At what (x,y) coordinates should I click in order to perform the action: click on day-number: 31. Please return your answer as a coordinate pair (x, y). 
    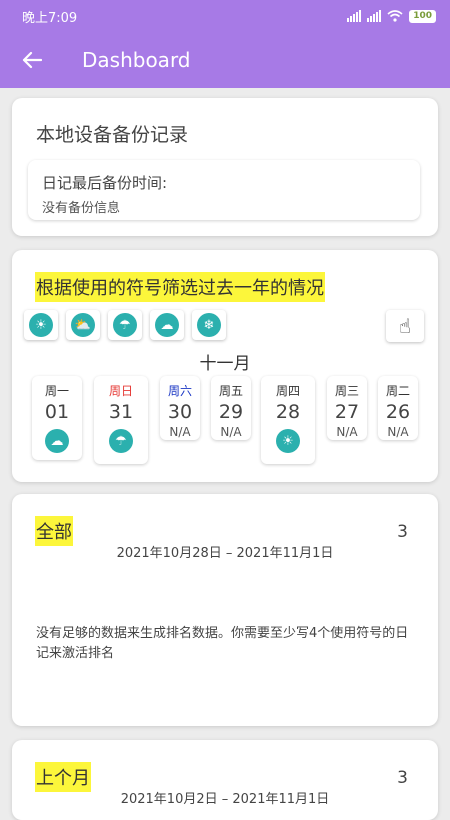
    Looking at the image, I should click on (121, 412).